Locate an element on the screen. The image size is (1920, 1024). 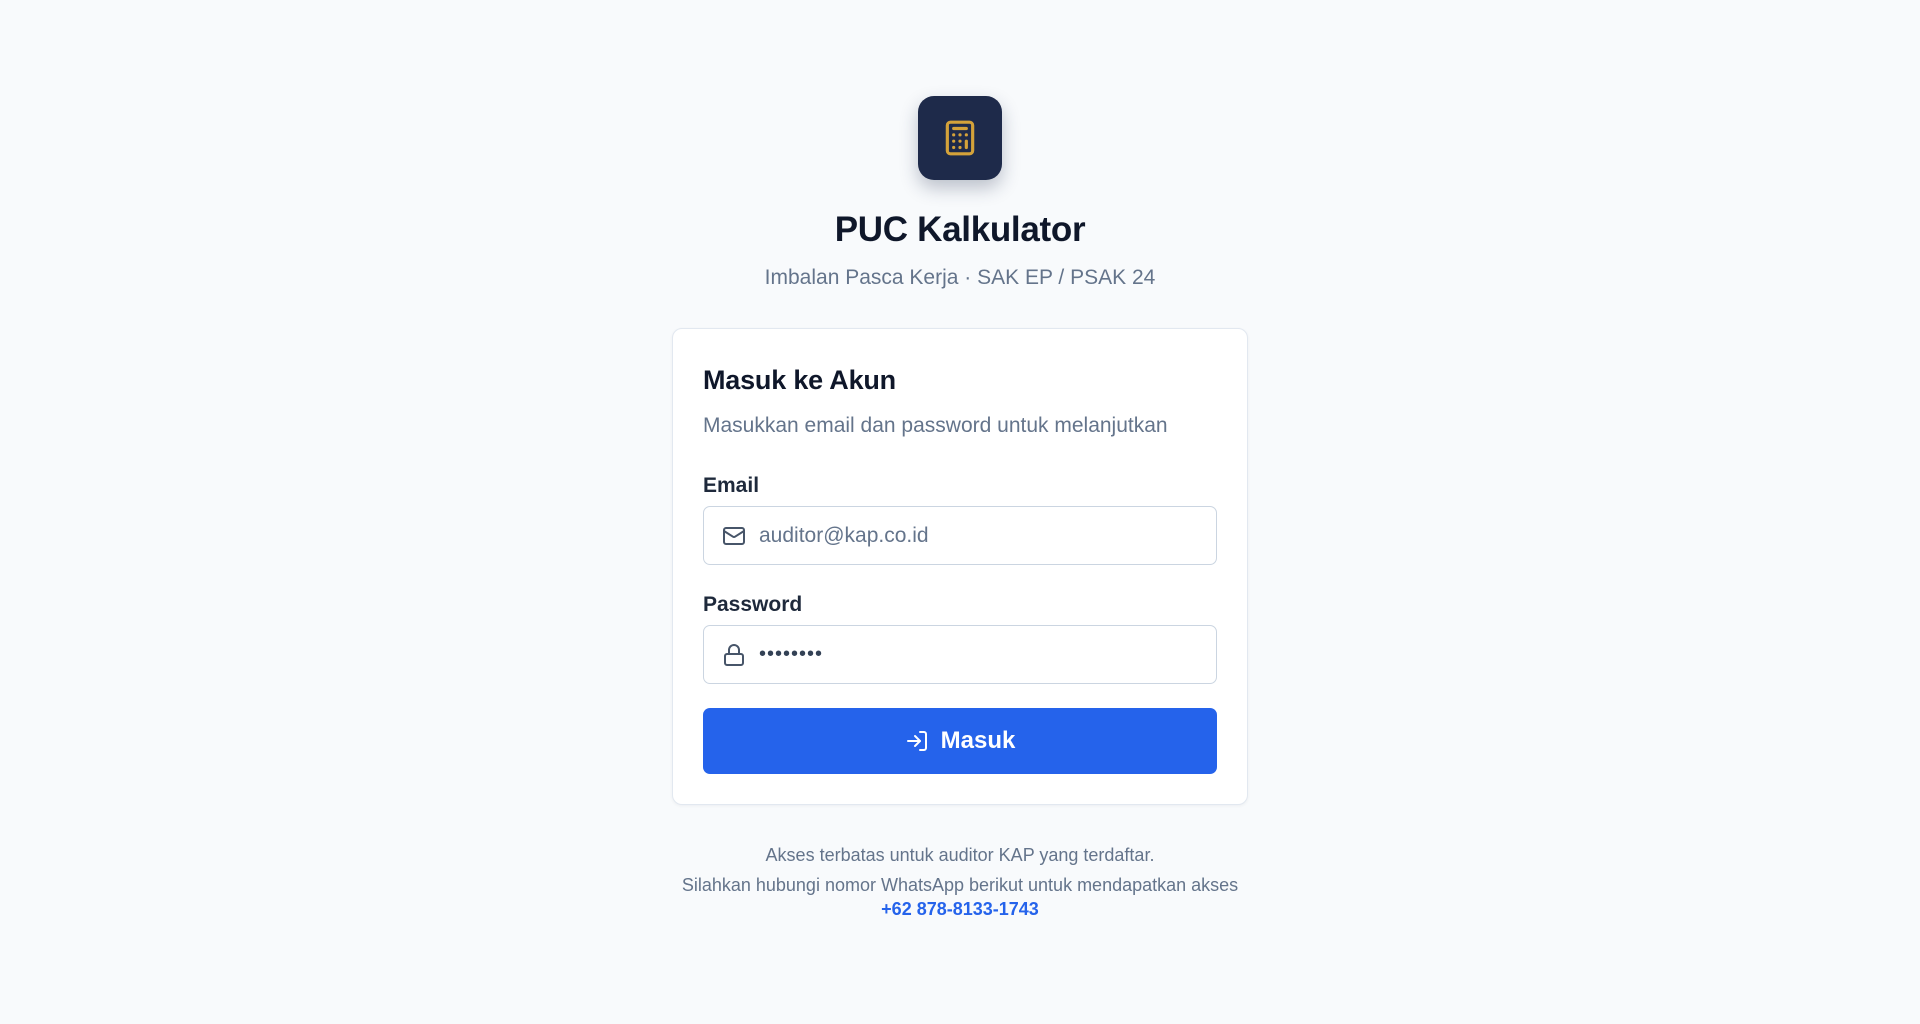
email-field is located at coordinates (960, 535).